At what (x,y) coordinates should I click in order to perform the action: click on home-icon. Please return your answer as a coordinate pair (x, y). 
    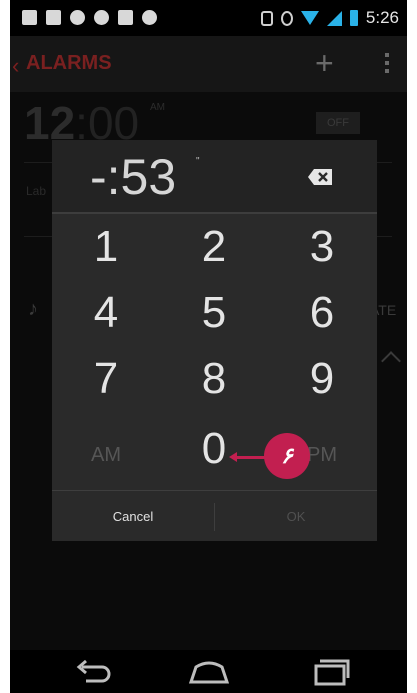
    Looking at the image, I should click on (209, 672).